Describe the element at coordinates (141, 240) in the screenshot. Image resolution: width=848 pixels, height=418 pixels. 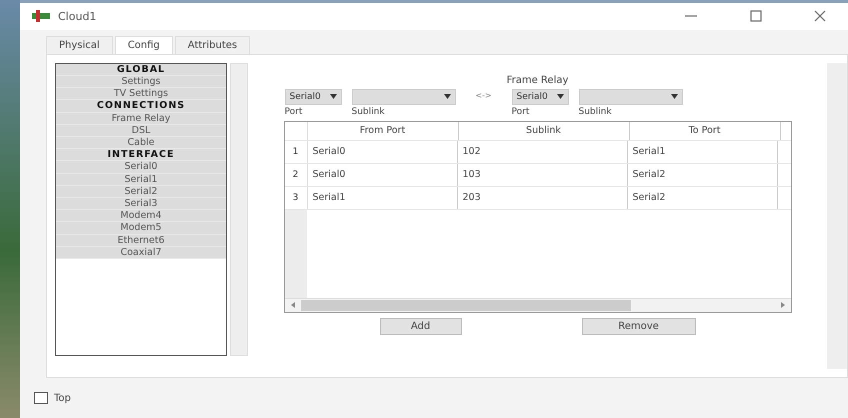
I see `sidebar-item: Ethernet6` at that location.